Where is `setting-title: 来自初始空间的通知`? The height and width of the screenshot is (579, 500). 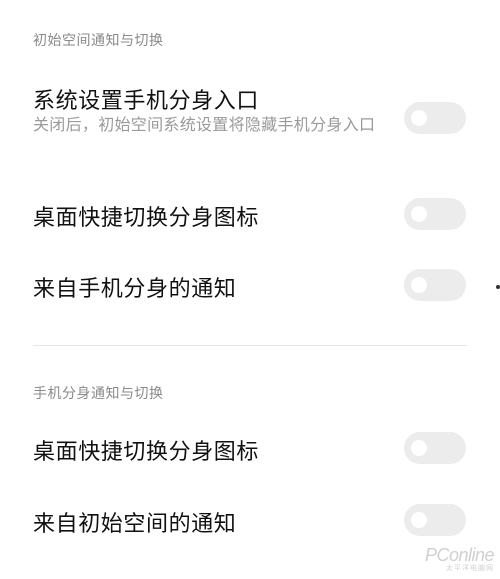 setting-title: 来自初始空间的通知 is located at coordinates (135, 524).